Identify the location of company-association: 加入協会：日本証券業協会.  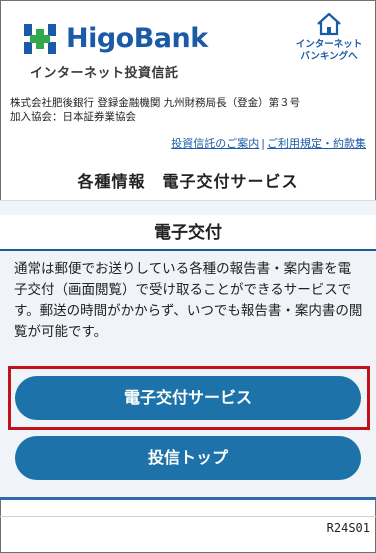
(73, 117).